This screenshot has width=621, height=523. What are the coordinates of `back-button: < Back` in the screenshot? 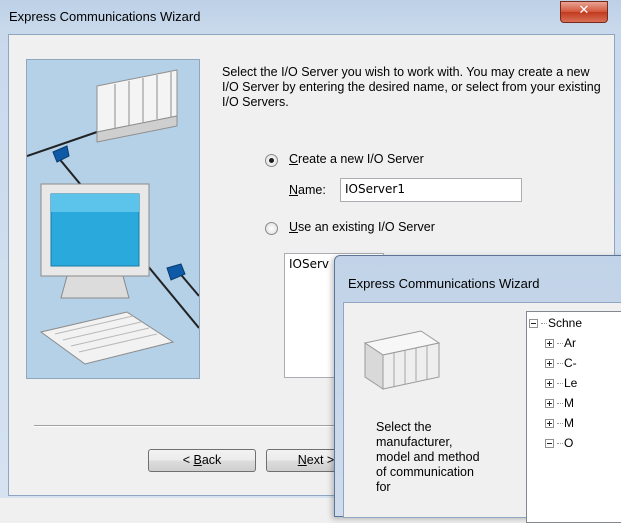 It's located at (202, 460).